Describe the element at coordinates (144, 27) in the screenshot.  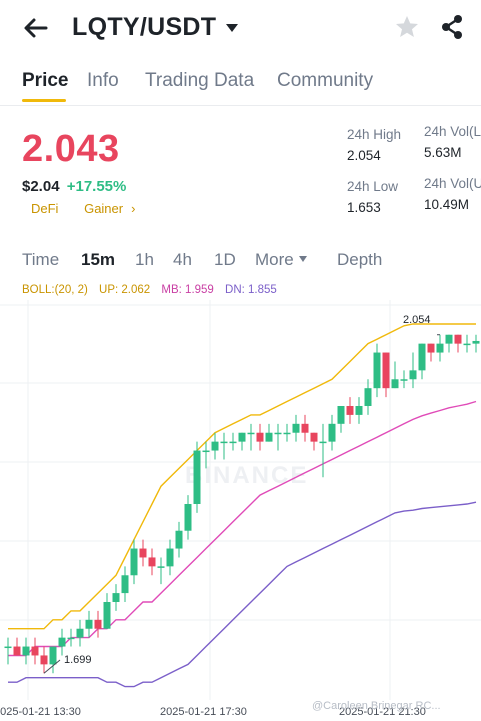
I see `pair-title: LQTY/USDT` at that location.